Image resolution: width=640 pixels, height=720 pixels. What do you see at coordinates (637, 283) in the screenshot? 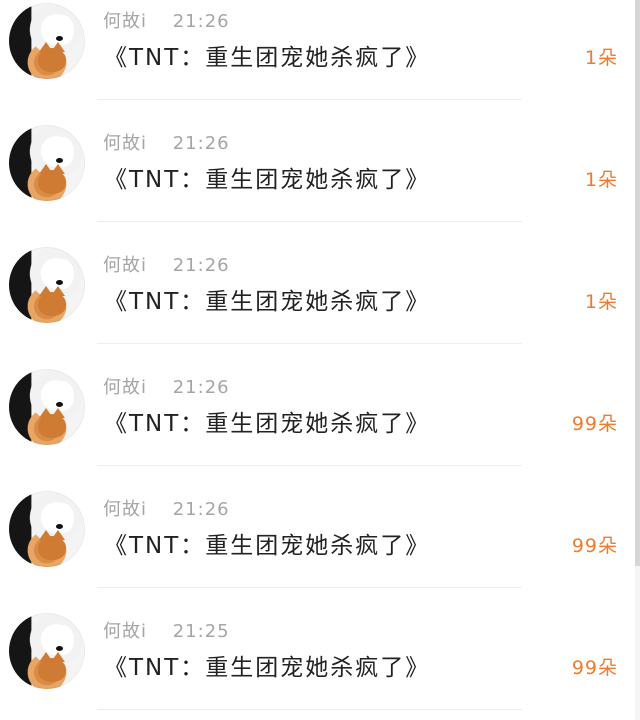
I see `scrollbar-thumb` at bounding box center [637, 283].